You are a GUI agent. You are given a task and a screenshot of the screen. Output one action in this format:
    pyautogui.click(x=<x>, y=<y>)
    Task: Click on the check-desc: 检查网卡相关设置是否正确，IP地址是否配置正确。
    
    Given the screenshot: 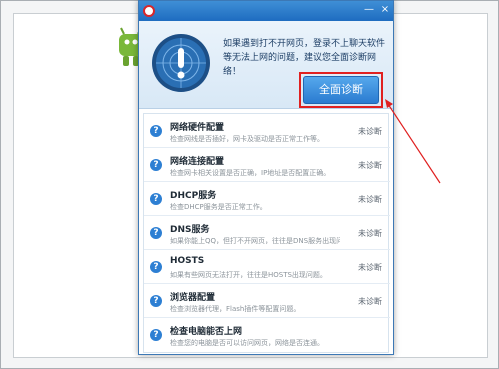 What is the action you would take?
    pyautogui.click(x=250, y=173)
    